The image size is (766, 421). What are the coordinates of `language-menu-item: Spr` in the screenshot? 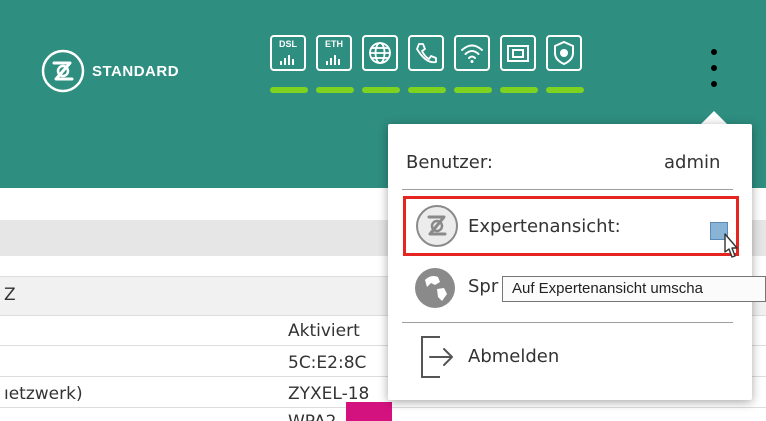 It's located at (483, 286).